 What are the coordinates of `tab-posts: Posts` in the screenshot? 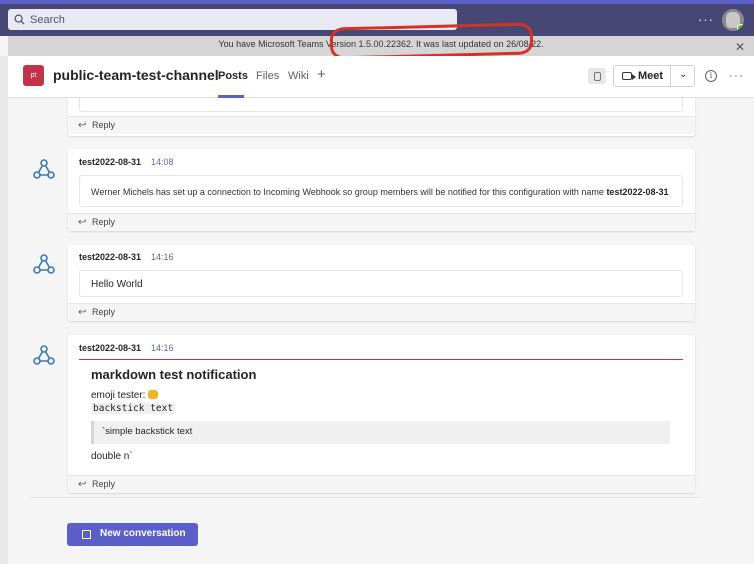 It's located at (233, 76).